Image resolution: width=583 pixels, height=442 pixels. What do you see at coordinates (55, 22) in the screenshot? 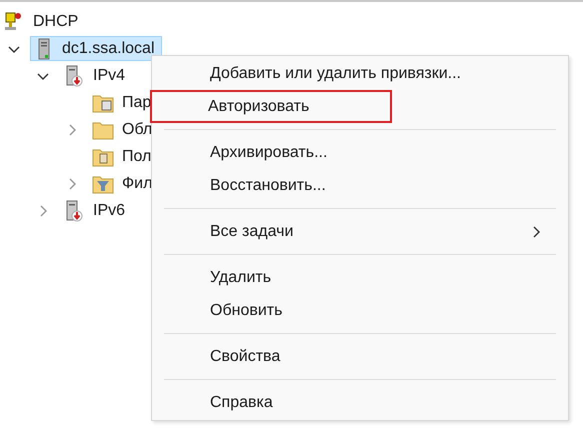
I see `tree-root-label: DHCP` at bounding box center [55, 22].